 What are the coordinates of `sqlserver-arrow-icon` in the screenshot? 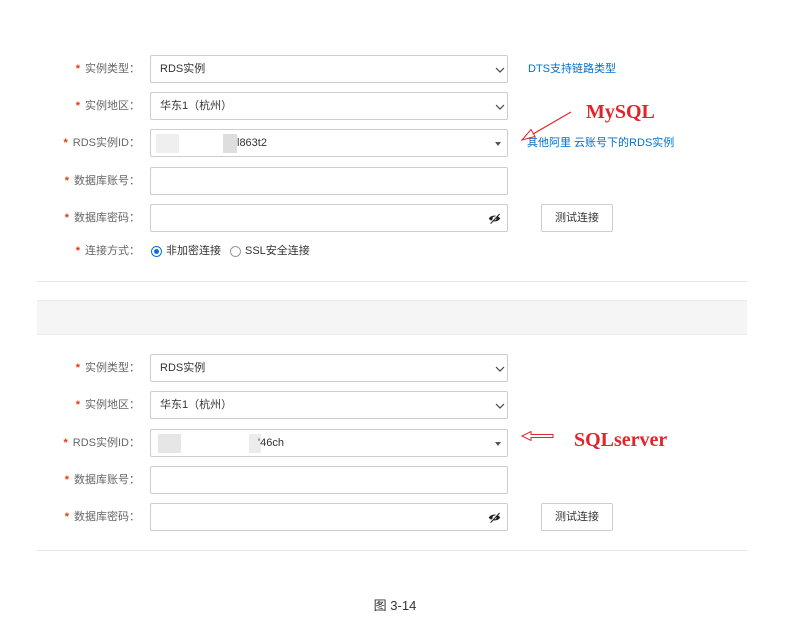 It's located at (537, 436).